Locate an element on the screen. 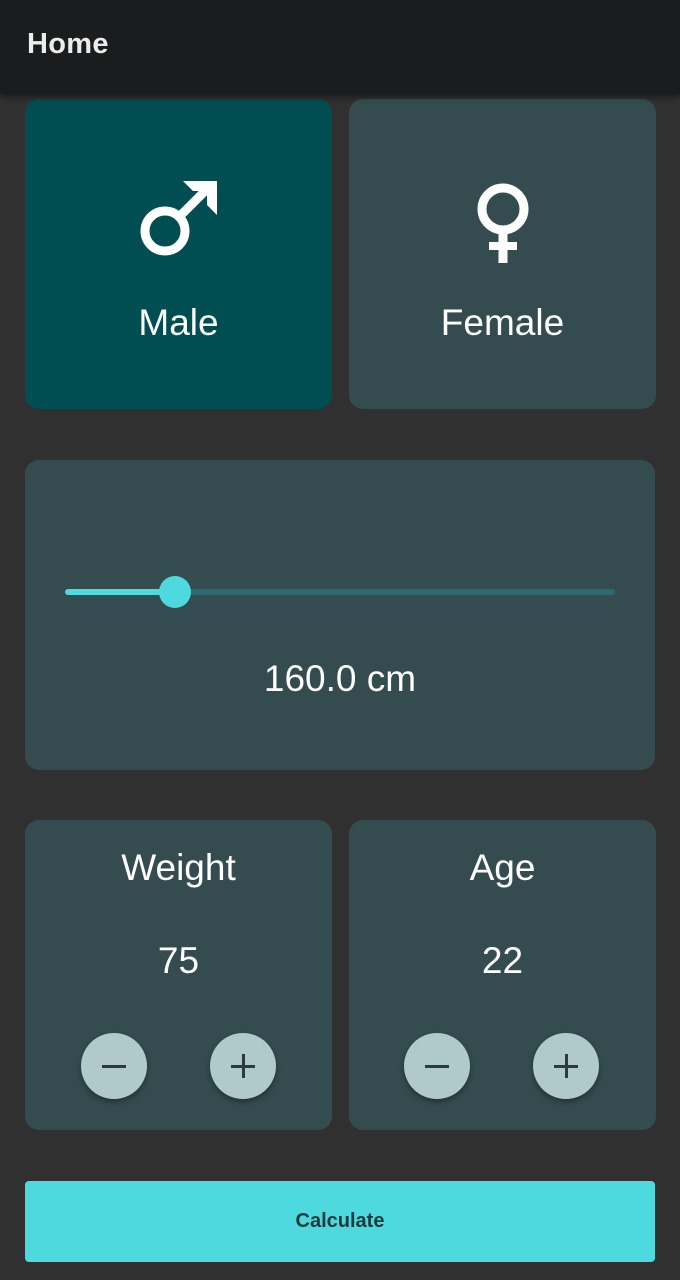 The width and height of the screenshot is (680, 1280). weight-increment-button is located at coordinates (243, 1066).